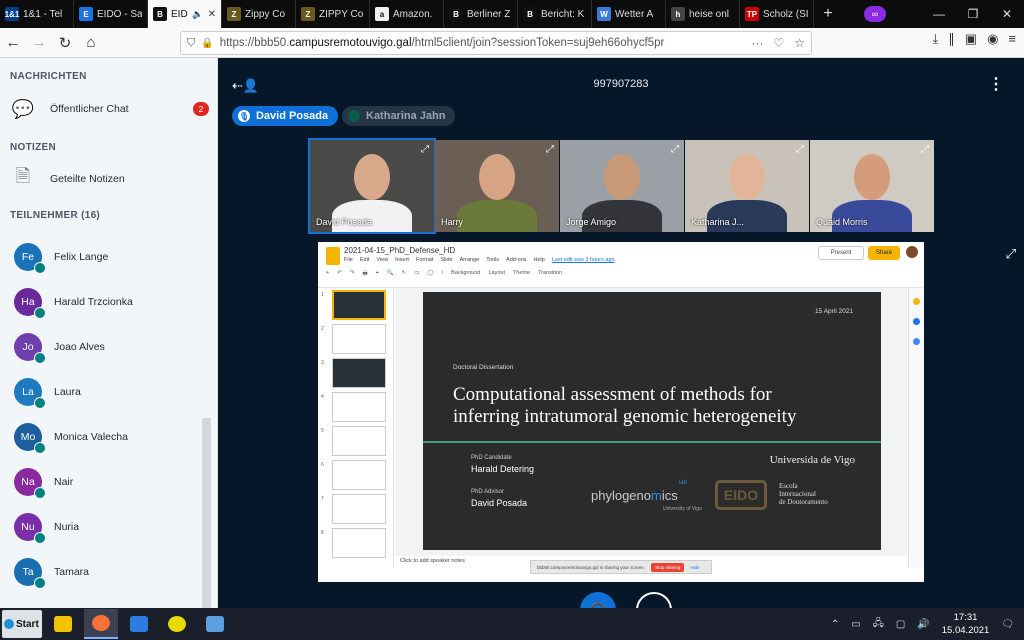 The image size is (1024, 640). What do you see at coordinates (855, 624) in the screenshot?
I see `tray-battery-icon: ▭` at bounding box center [855, 624].